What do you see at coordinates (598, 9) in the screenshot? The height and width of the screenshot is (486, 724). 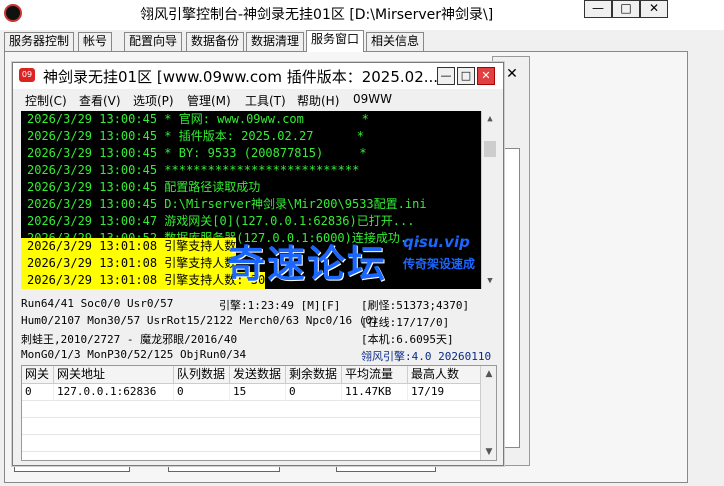 I see `minimize-button: —` at bounding box center [598, 9].